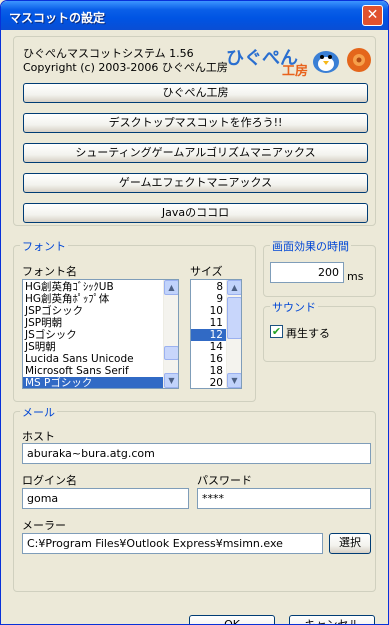 The image size is (389, 625). Describe the element at coordinates (208, 299) in the screenshot. I see `size-list-item: 9` at that location.